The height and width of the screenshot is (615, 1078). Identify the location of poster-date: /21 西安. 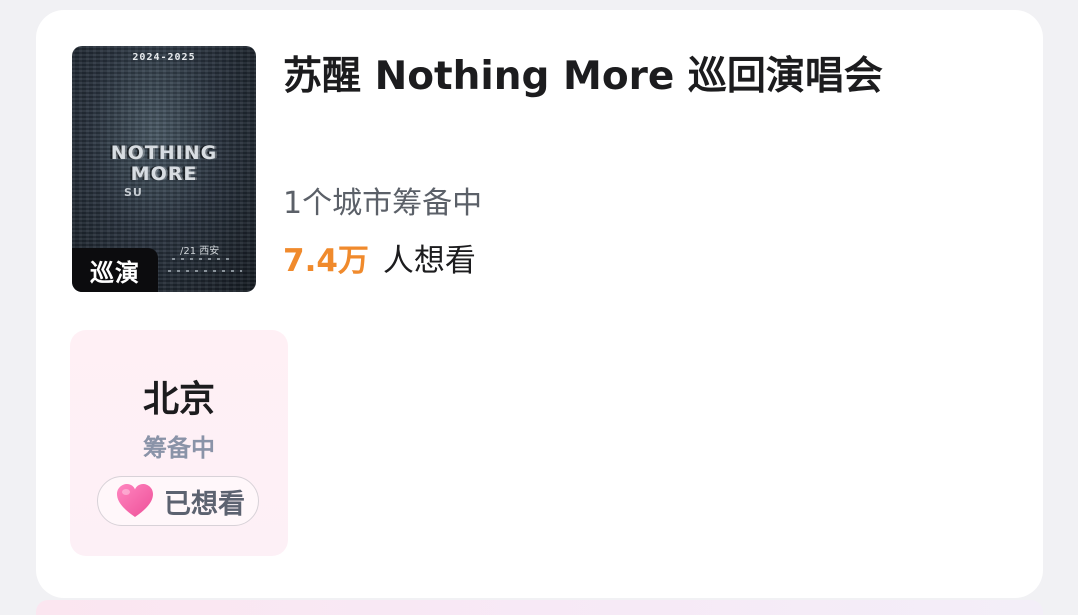
(200, 251).